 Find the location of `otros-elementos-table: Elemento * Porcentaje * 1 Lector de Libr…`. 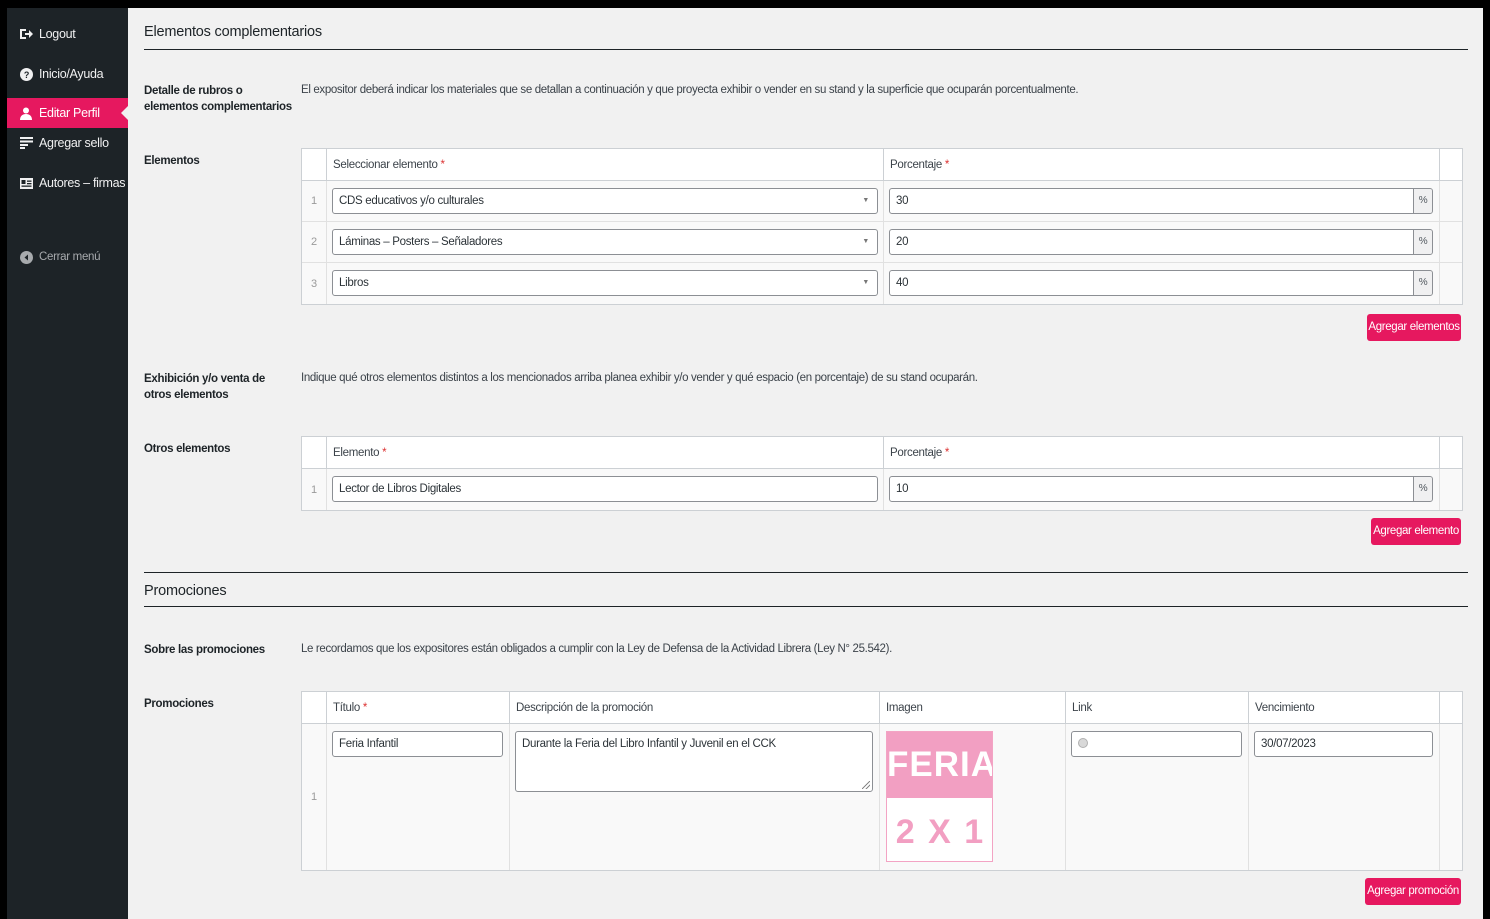

otros-elementos-table: Elemento * Porcentaje * 1 Lector de Libr… is located at coordinates (882, 473).